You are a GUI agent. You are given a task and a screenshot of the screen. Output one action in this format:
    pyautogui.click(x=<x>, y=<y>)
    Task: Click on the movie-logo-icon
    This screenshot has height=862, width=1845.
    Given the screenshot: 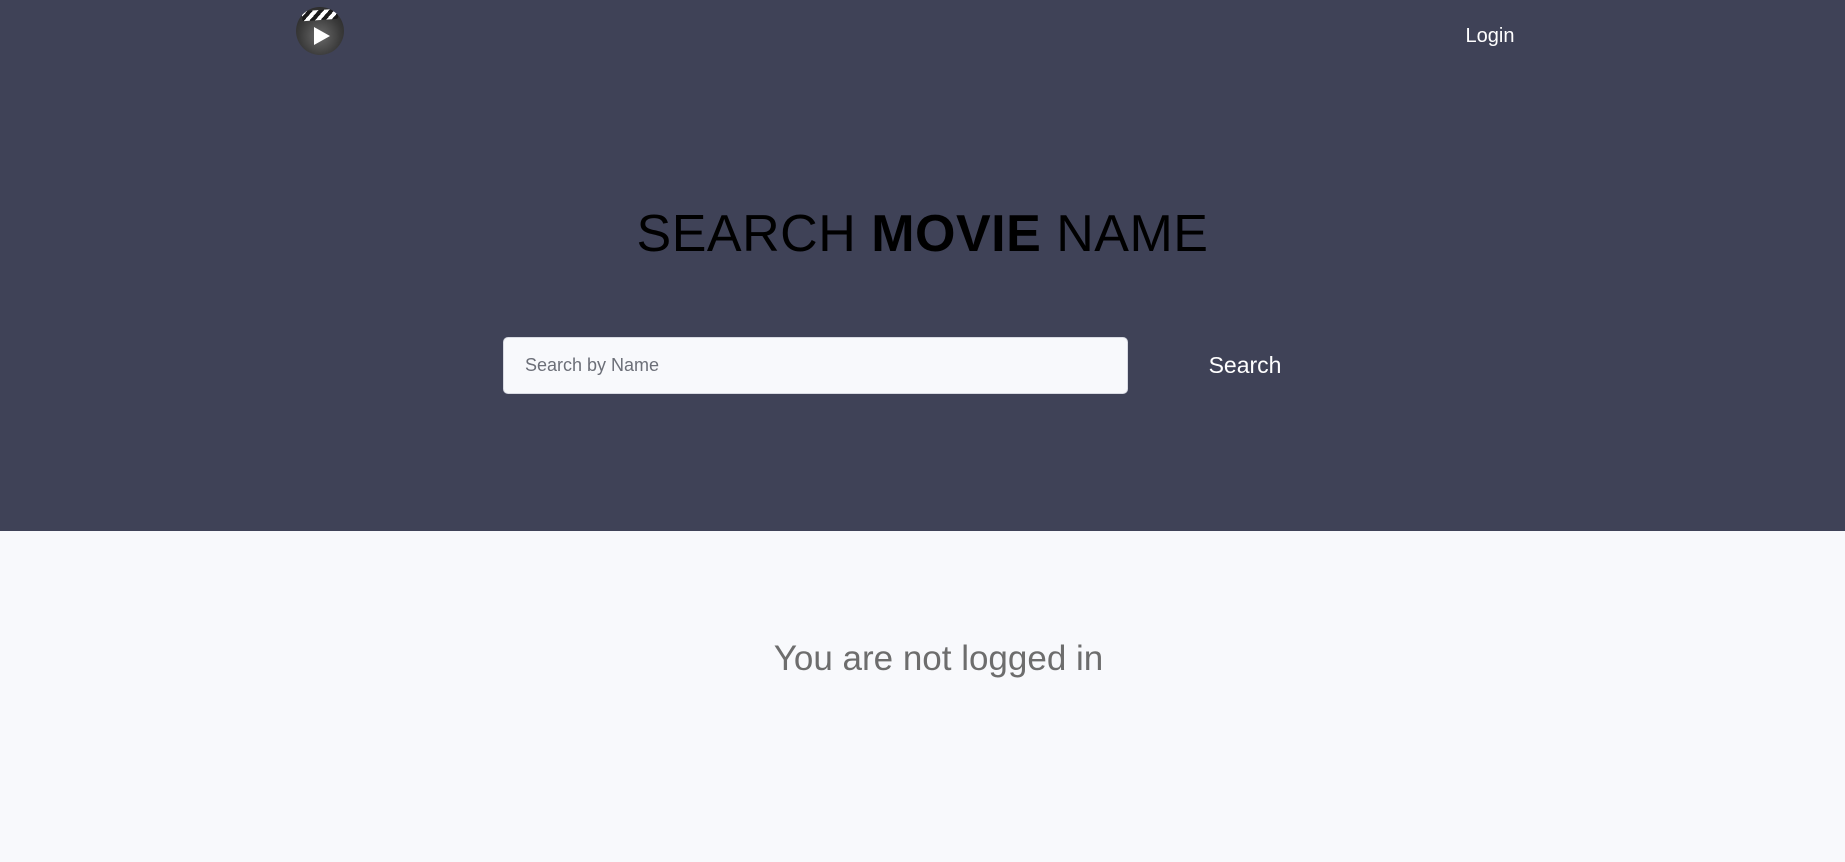 What is the action you would take?
    pyautogui.click(x=320, y=31)
    